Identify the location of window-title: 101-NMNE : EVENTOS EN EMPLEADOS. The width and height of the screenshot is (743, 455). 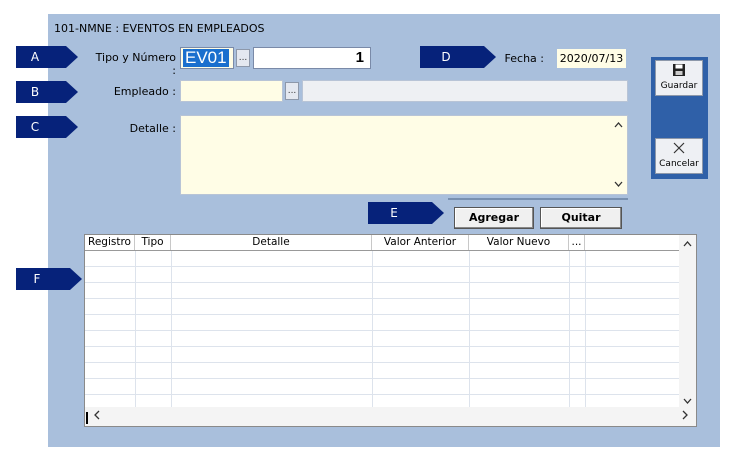
(159, 28).